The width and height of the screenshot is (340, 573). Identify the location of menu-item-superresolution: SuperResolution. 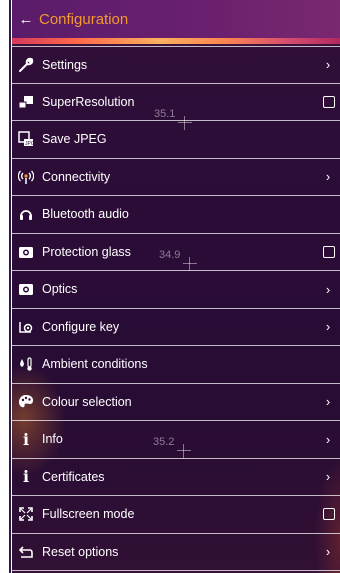
(176, 102).